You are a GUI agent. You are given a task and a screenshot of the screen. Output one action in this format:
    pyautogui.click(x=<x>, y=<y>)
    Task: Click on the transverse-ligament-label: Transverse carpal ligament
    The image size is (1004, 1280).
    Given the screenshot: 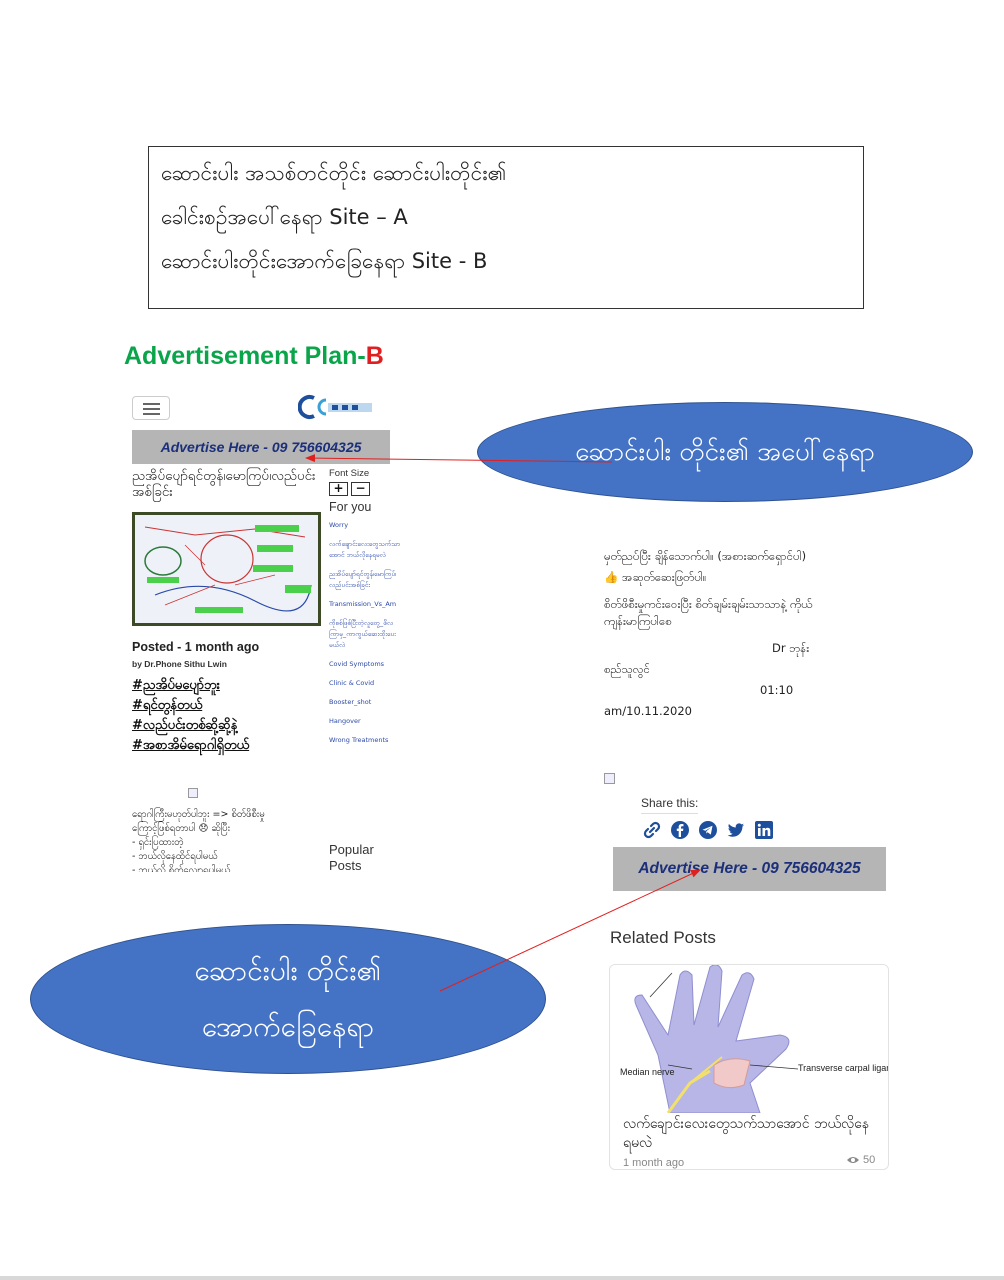 What is the action you would take?
    pyautogui.click(x=843, y=1068)
    